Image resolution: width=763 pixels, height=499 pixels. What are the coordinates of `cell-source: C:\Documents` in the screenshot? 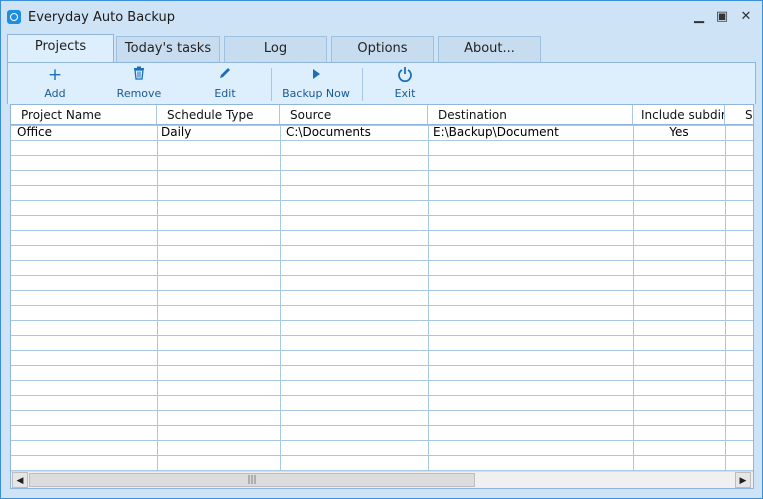 It's located at (328, 132).